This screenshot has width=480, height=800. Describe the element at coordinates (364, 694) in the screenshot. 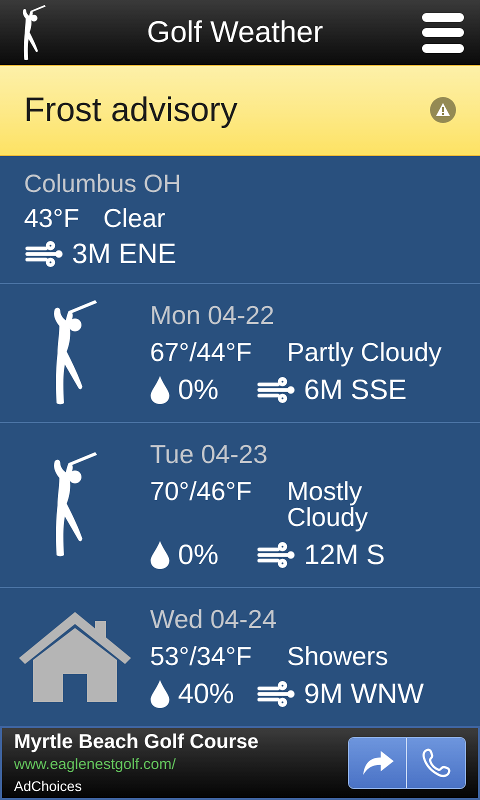

I see `forecast-wind: 9M WNW` at that location.